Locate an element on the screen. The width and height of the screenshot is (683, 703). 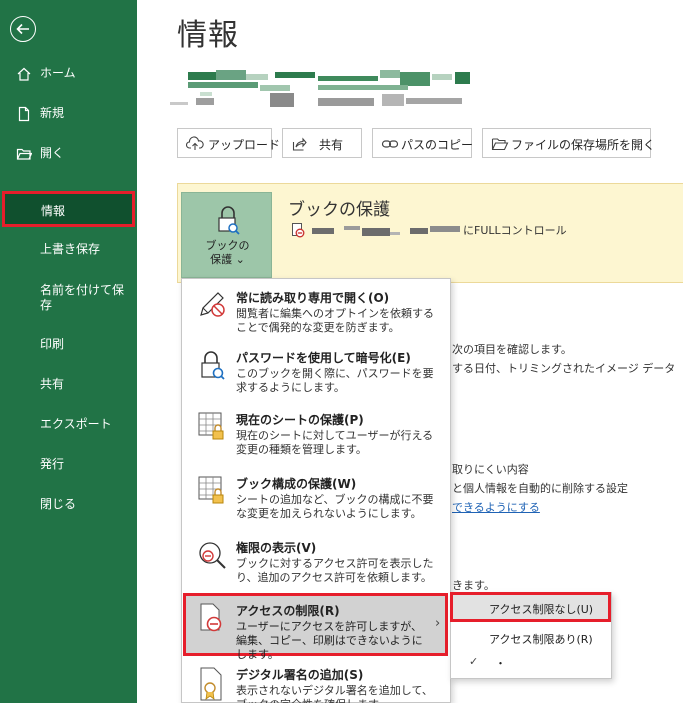
inspect-text-3: 取りにくい内容 is located at coordinates (490, 469).